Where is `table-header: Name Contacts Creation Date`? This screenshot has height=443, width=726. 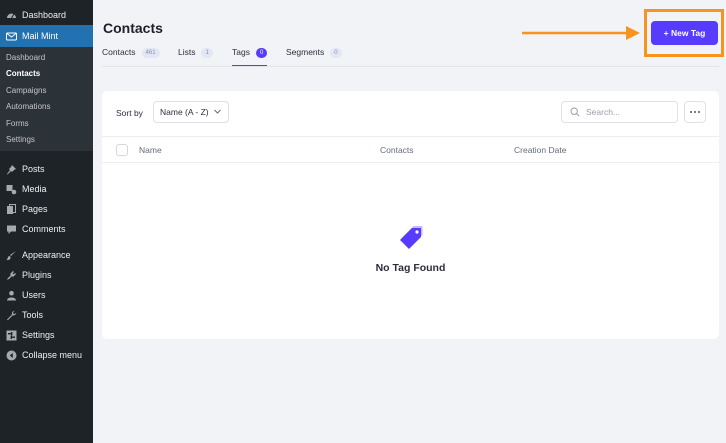
table-header: Name Contacts Creation Date is located at coordinates (410, 149).